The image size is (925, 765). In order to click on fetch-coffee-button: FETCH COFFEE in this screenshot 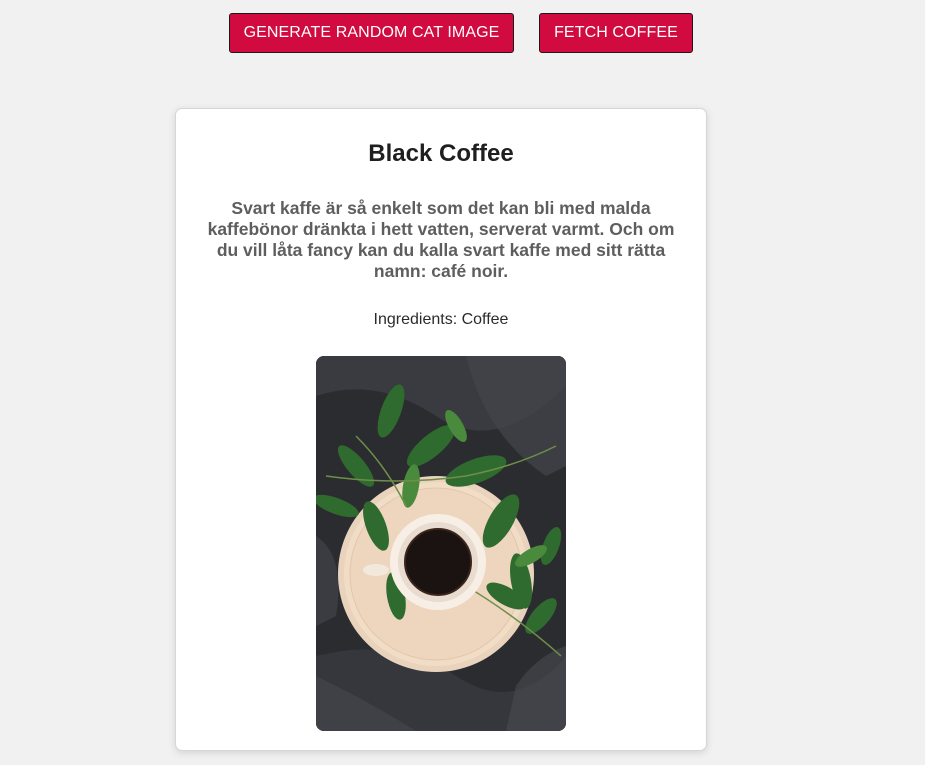, I will do `click(616, 33)`.